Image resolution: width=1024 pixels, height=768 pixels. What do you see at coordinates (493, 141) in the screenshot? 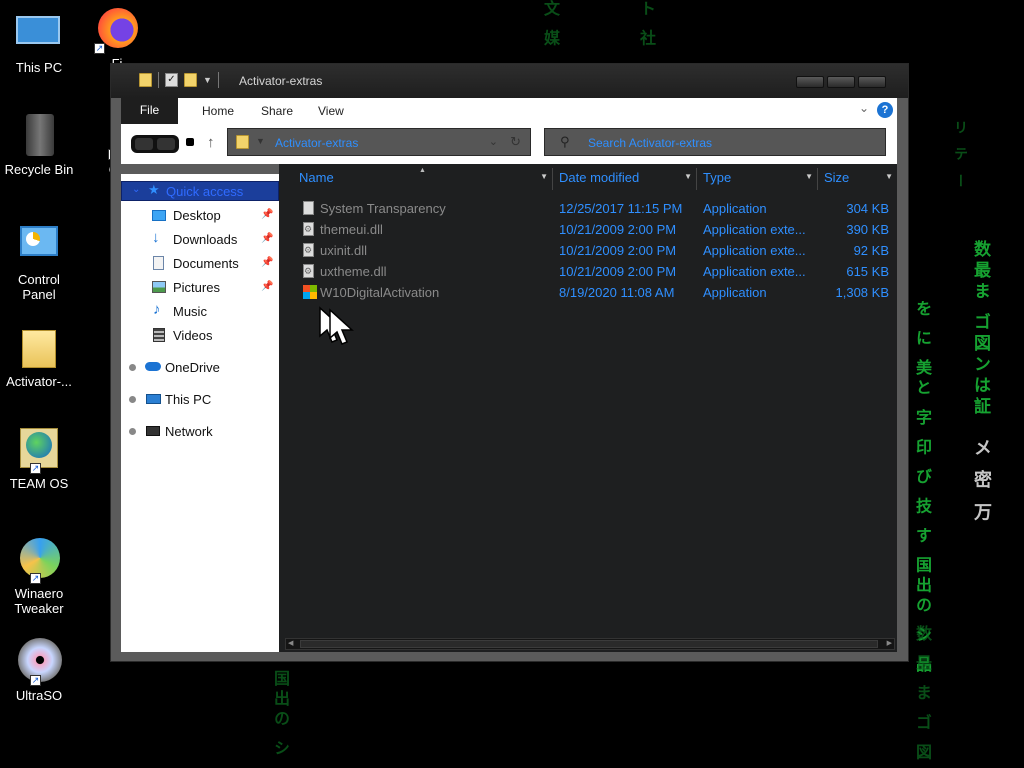
I see `address-dropdown-icon: ⌄` at bounding box center [493, 141].